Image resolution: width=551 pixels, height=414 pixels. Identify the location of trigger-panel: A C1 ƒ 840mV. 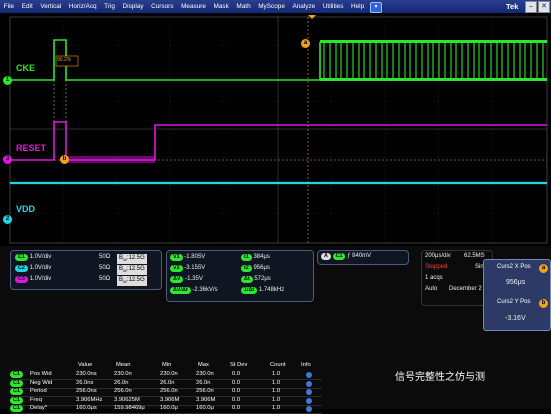
(363, 257).